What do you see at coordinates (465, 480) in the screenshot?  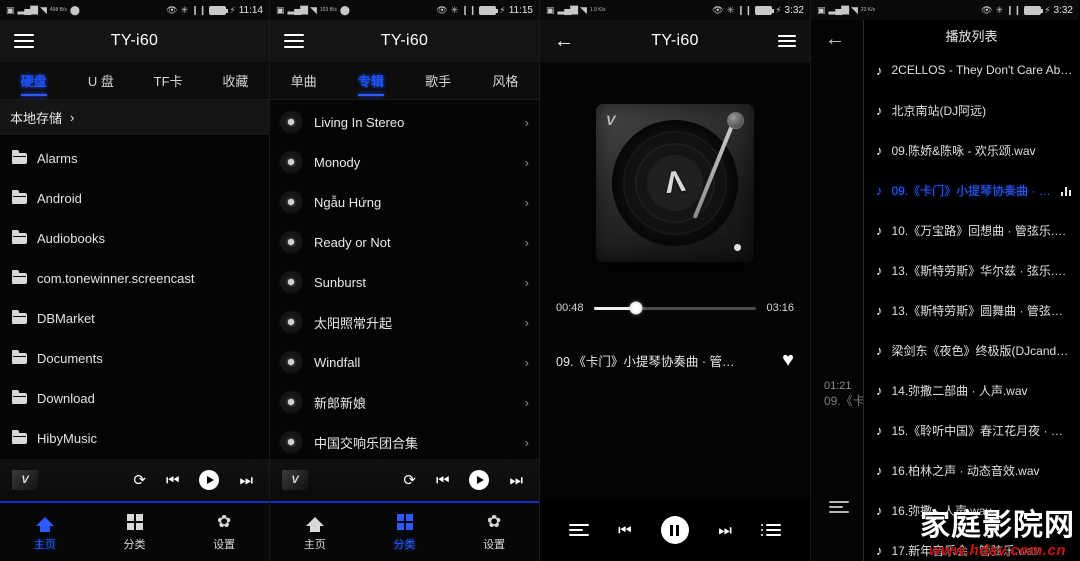 I see `mini-player-controls: ⟳ ⏮ ⏭` at bounding box center [465, 480].